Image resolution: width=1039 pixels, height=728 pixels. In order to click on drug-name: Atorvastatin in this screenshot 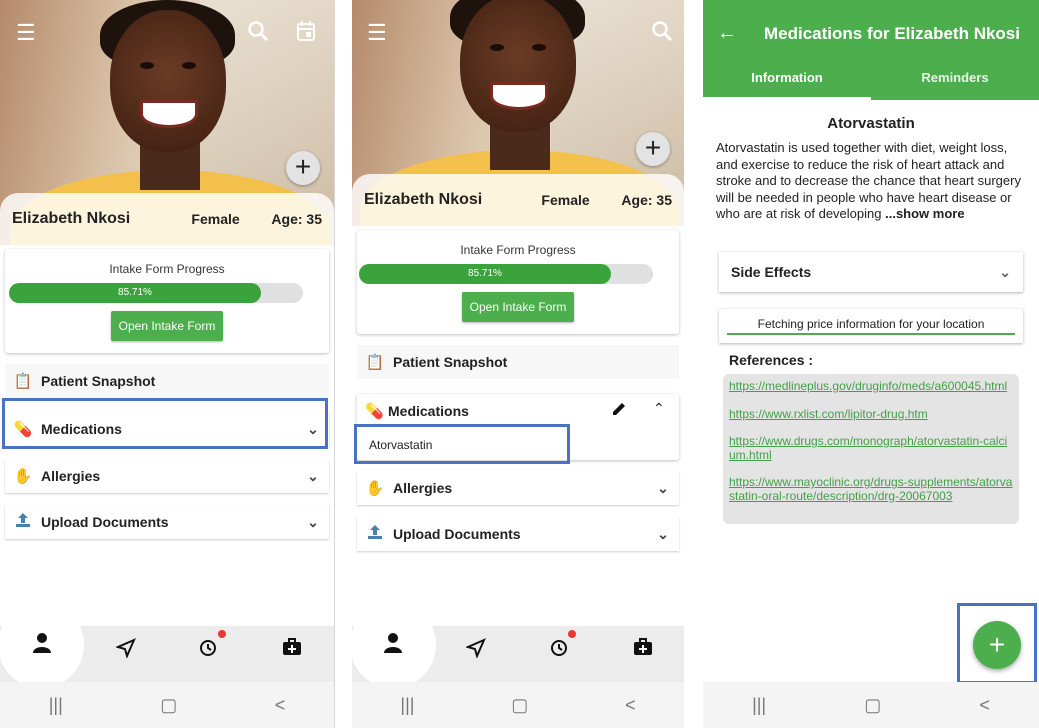, I will do `click(871, 123)`.